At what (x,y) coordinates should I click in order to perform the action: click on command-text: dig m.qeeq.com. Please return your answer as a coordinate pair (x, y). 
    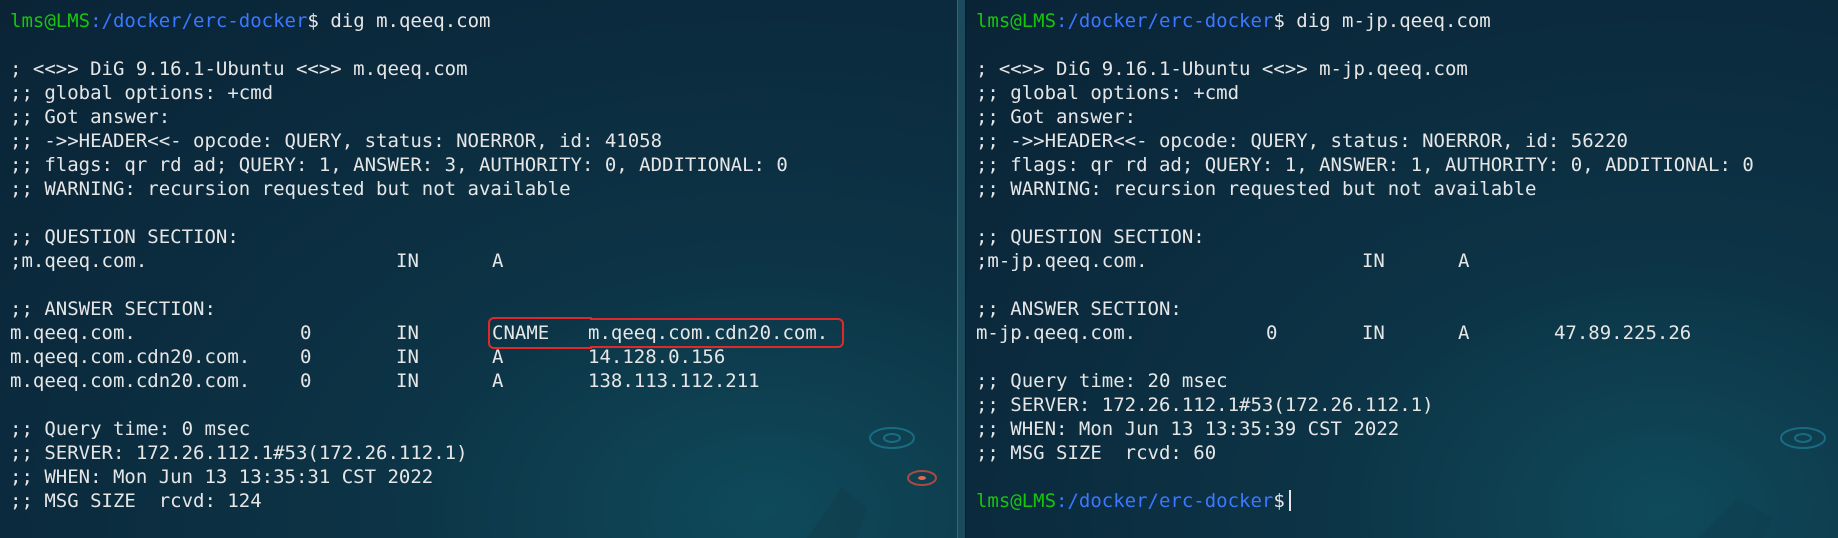
    Looking at the image, I should click on (404, 21).